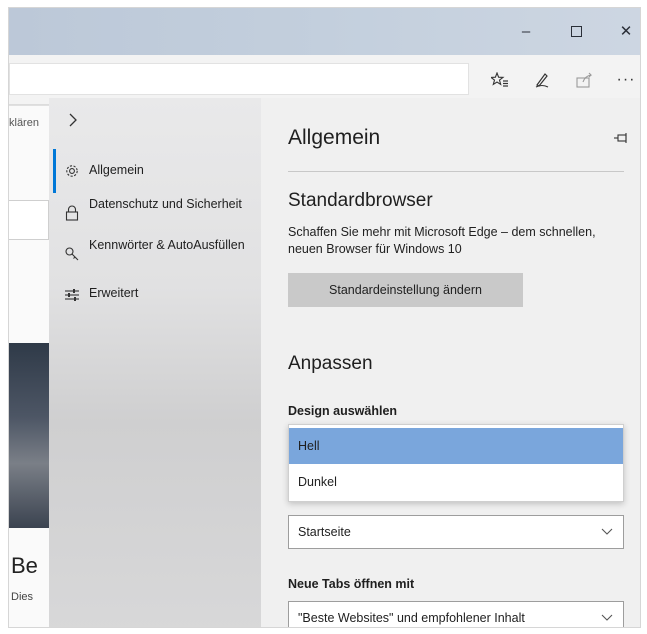 This screenshot has height=634, width=647. I want to click on set-default-button: Standardeinstellung ändern, so click(405, 290).